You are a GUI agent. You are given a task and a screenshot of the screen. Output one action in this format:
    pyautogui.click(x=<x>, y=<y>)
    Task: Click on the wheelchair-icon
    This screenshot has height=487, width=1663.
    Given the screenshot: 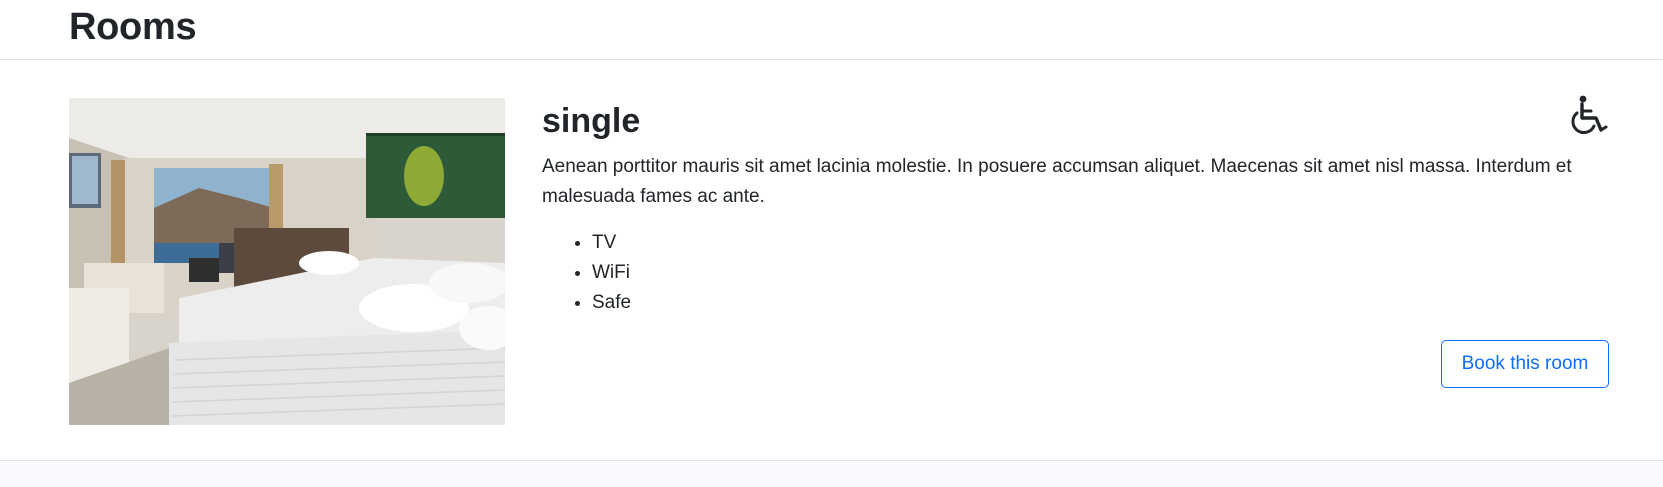 What is the action you would take?
    pyautogui.click(x=1589, y=115)
    